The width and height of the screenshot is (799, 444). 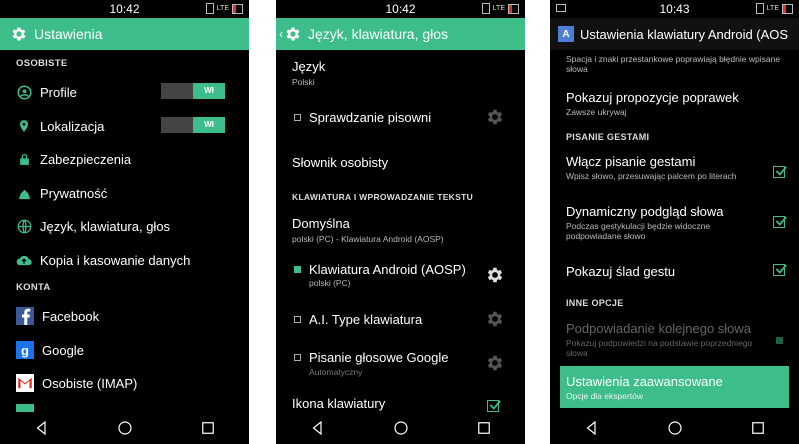 I want to click on item-title: Włącz pisanie gestami, so click(x=631, y=161).